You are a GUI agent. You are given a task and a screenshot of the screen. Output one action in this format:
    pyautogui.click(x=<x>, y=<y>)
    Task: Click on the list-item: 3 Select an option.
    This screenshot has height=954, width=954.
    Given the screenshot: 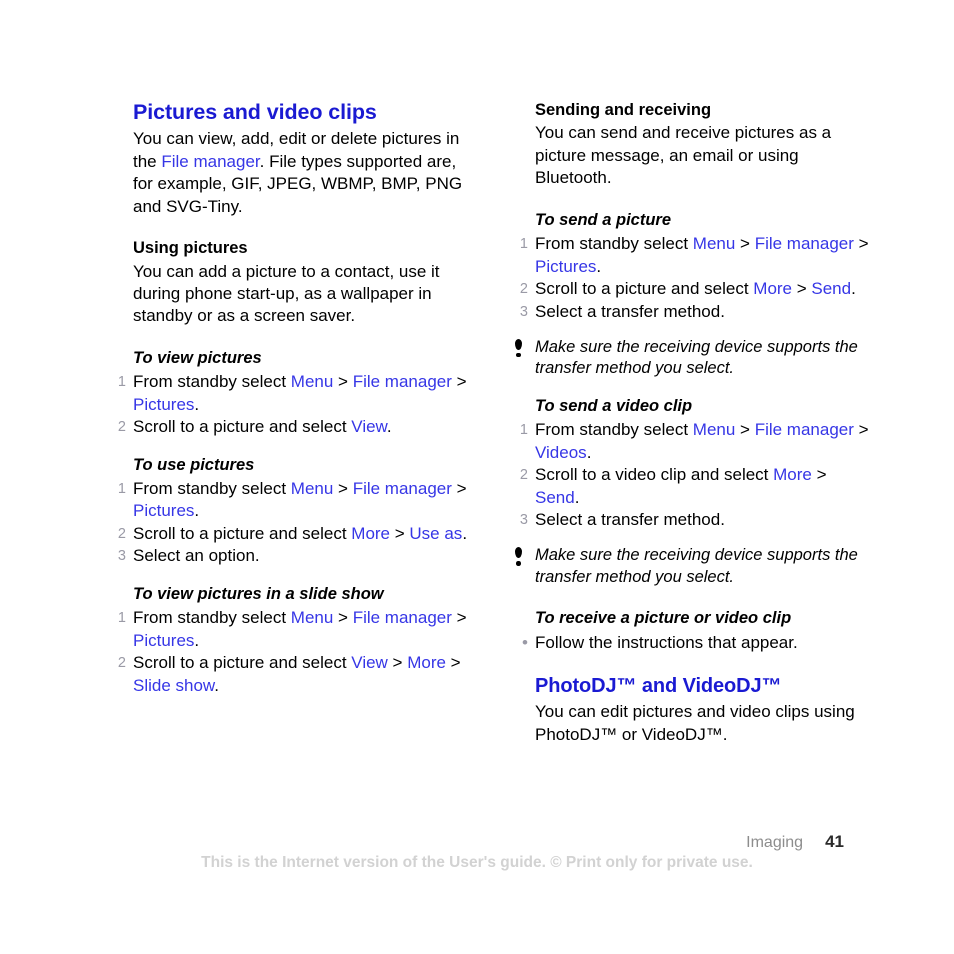 What is the action you would take?
    pyautogui.click(x=289, y=556)
    